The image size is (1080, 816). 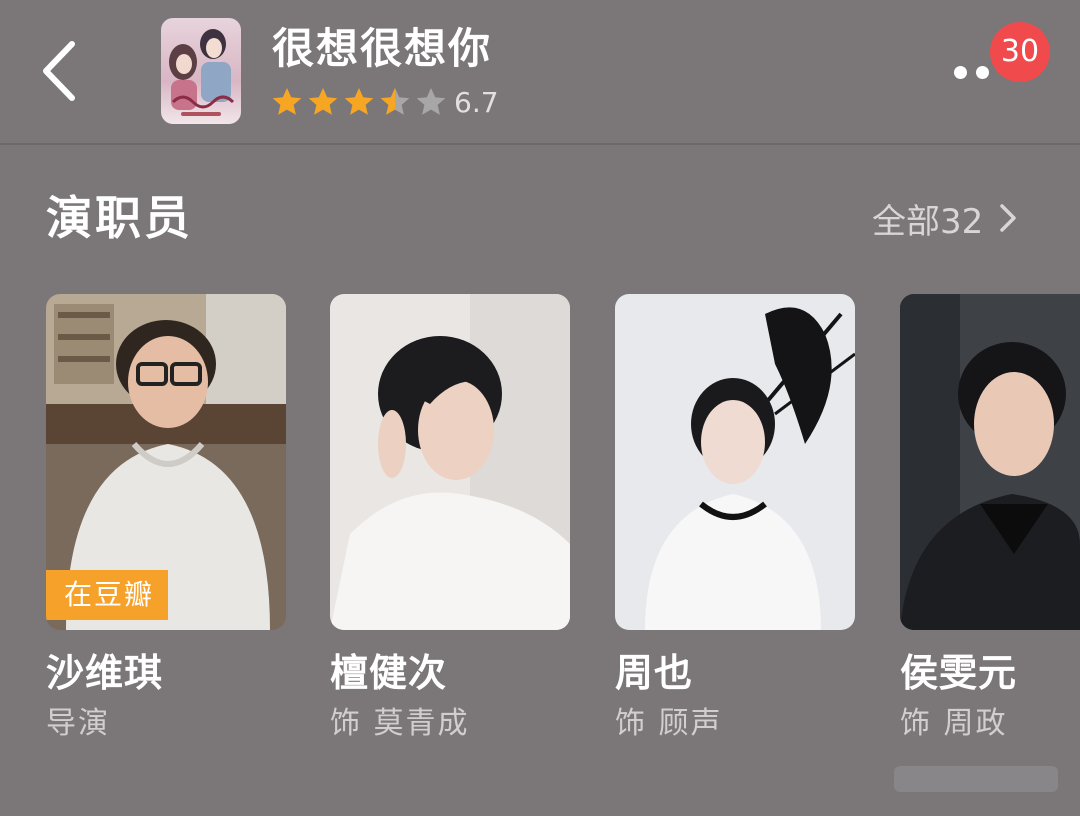 I want to click on more-button, so click(x=971, y=72).